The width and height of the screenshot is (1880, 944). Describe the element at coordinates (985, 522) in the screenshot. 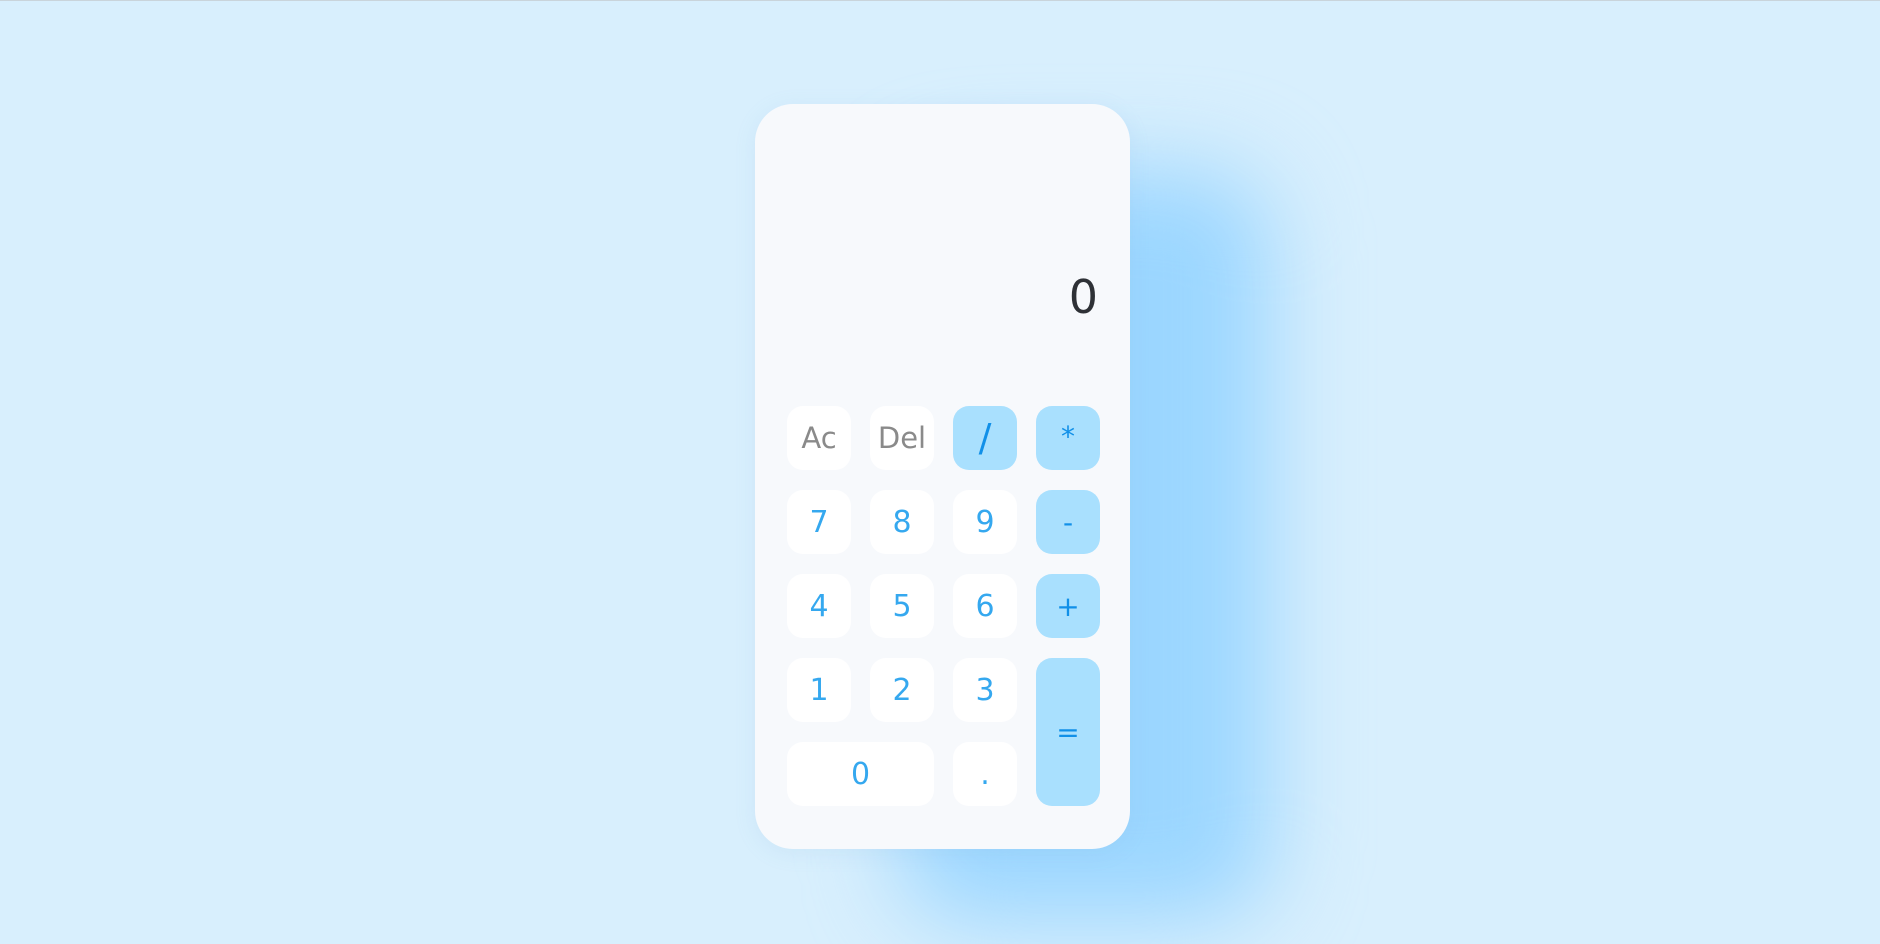

I see `digit-9-button: 9` at that location.